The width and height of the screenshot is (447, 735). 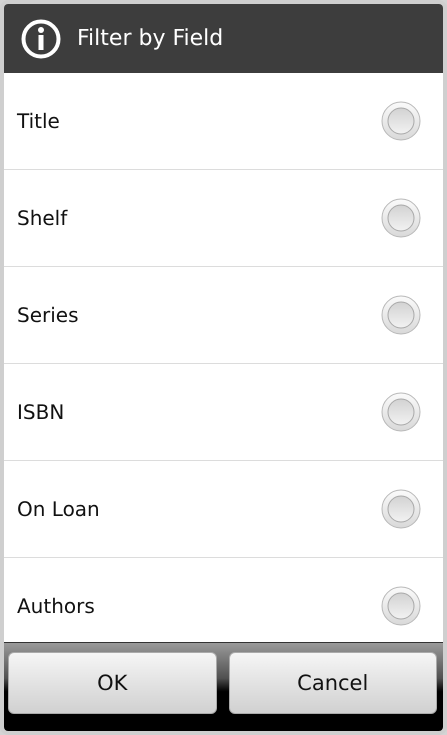 I want to click on option-label: Shelf, so click(x=42, y=218).